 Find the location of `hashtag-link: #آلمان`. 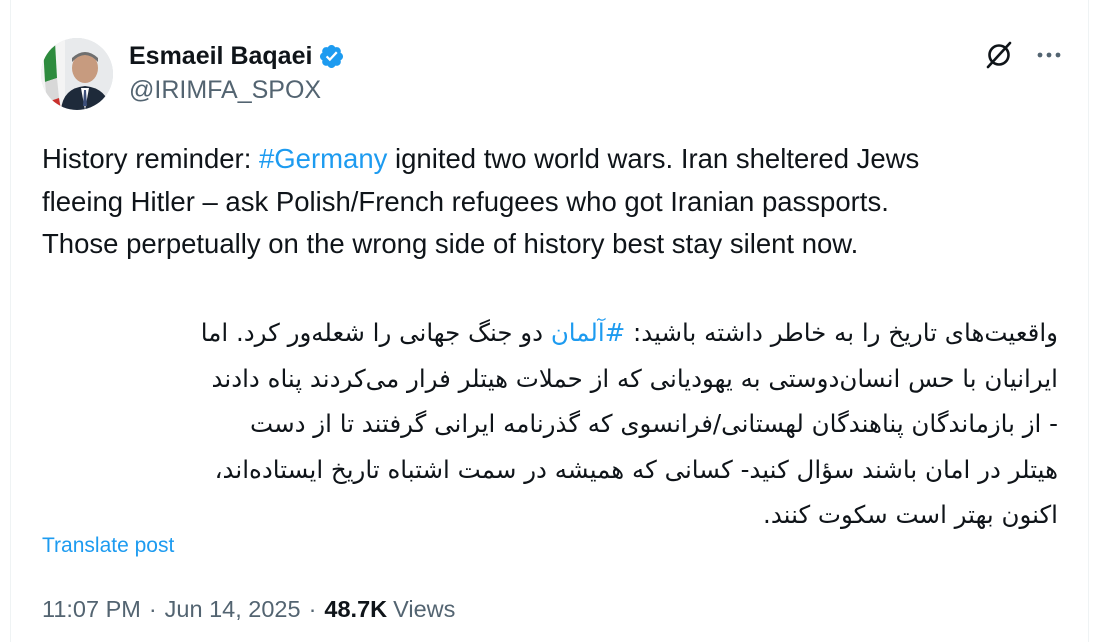

hashtag-link: #آلمان is located at coordinates (588, 332).